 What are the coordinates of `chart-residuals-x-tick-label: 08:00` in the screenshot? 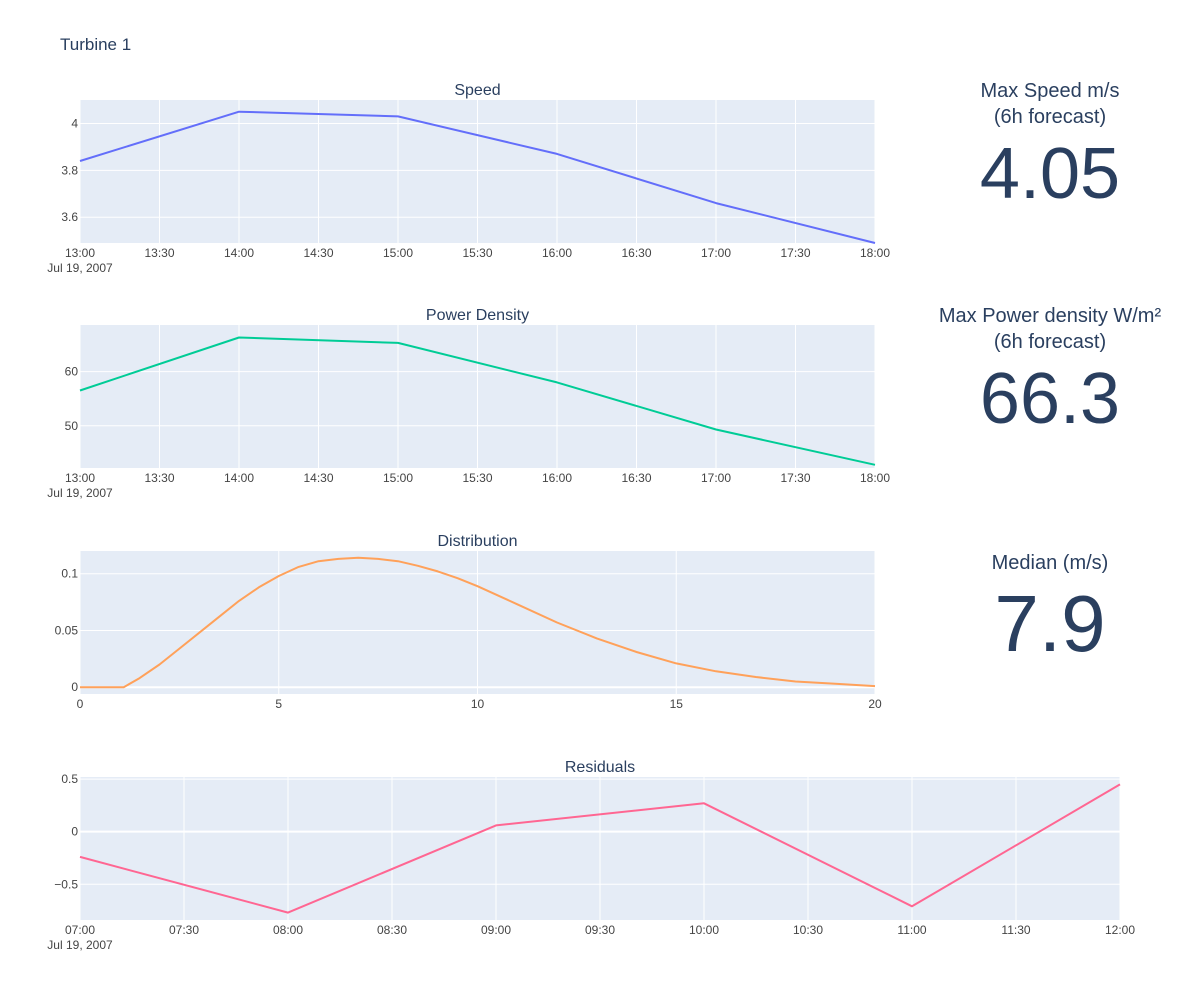 It's located at (288, 930).